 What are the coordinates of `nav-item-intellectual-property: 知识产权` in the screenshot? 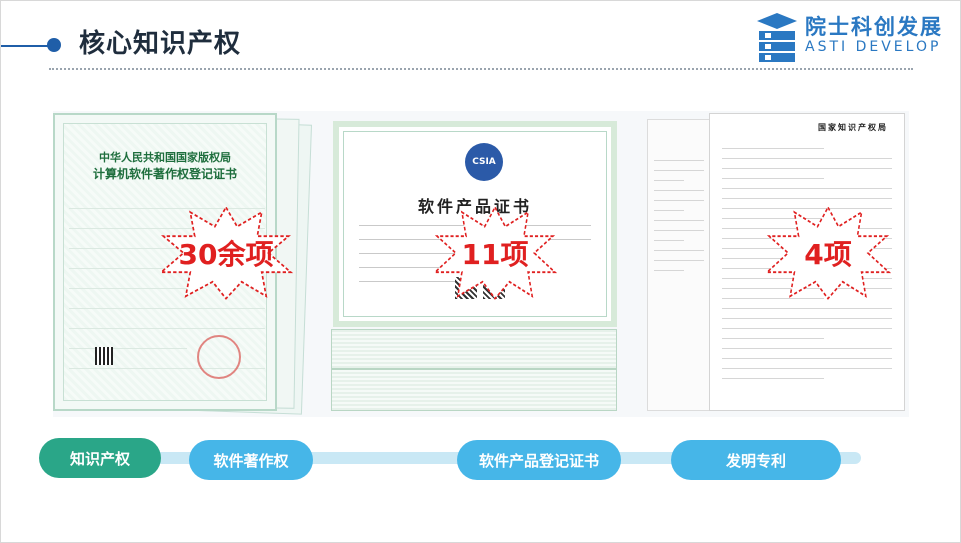 It's located at (100, 458).